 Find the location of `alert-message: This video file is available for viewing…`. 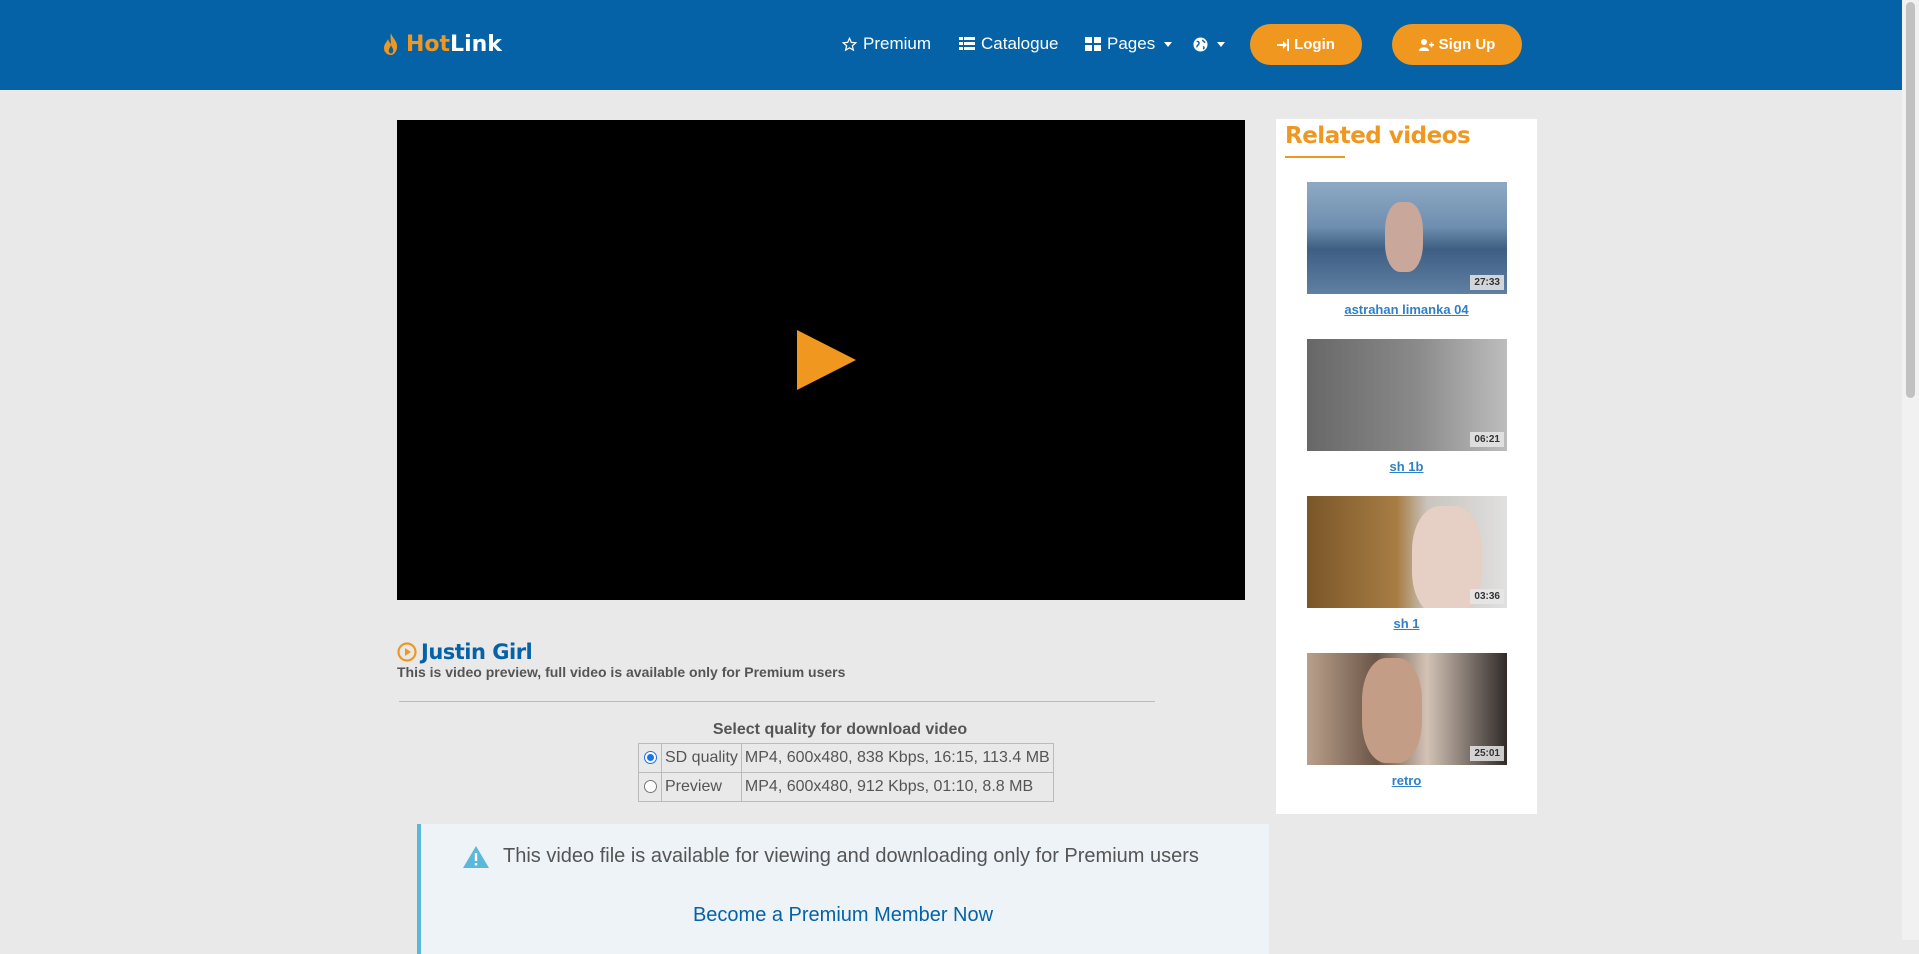

alert-message: This video file is available for viewing… is located at coordinates (851, 856).